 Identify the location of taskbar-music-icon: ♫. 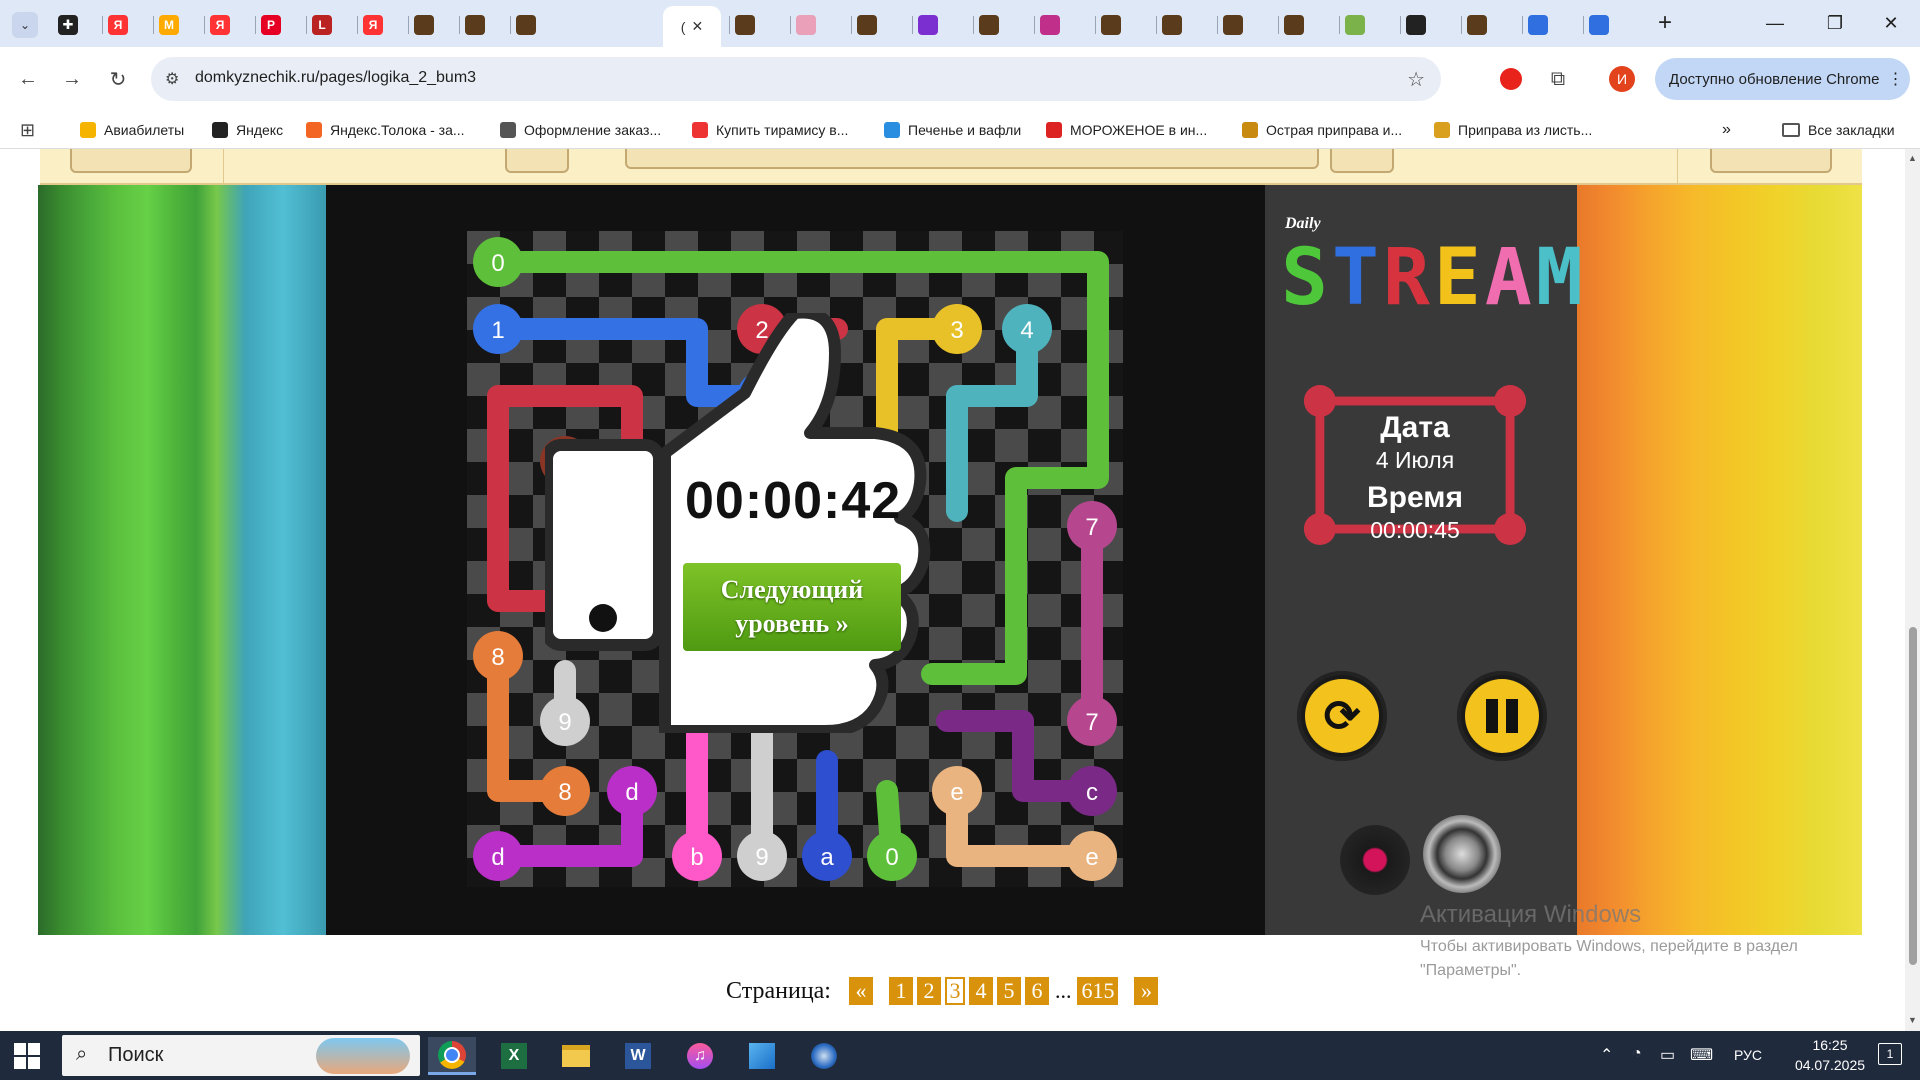
(700, 1056).